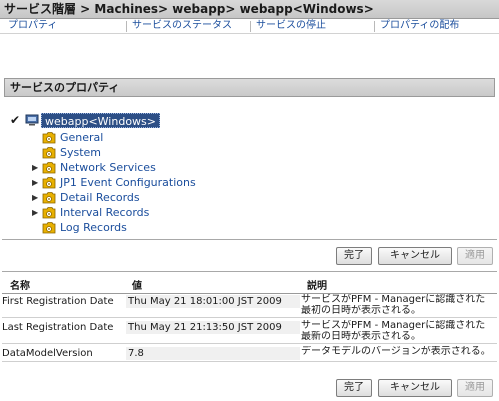 The image size is (499, 401). Describe the element at coordinates (137, 286) in the screenshot. I see `column-header-value: 値` at that location.